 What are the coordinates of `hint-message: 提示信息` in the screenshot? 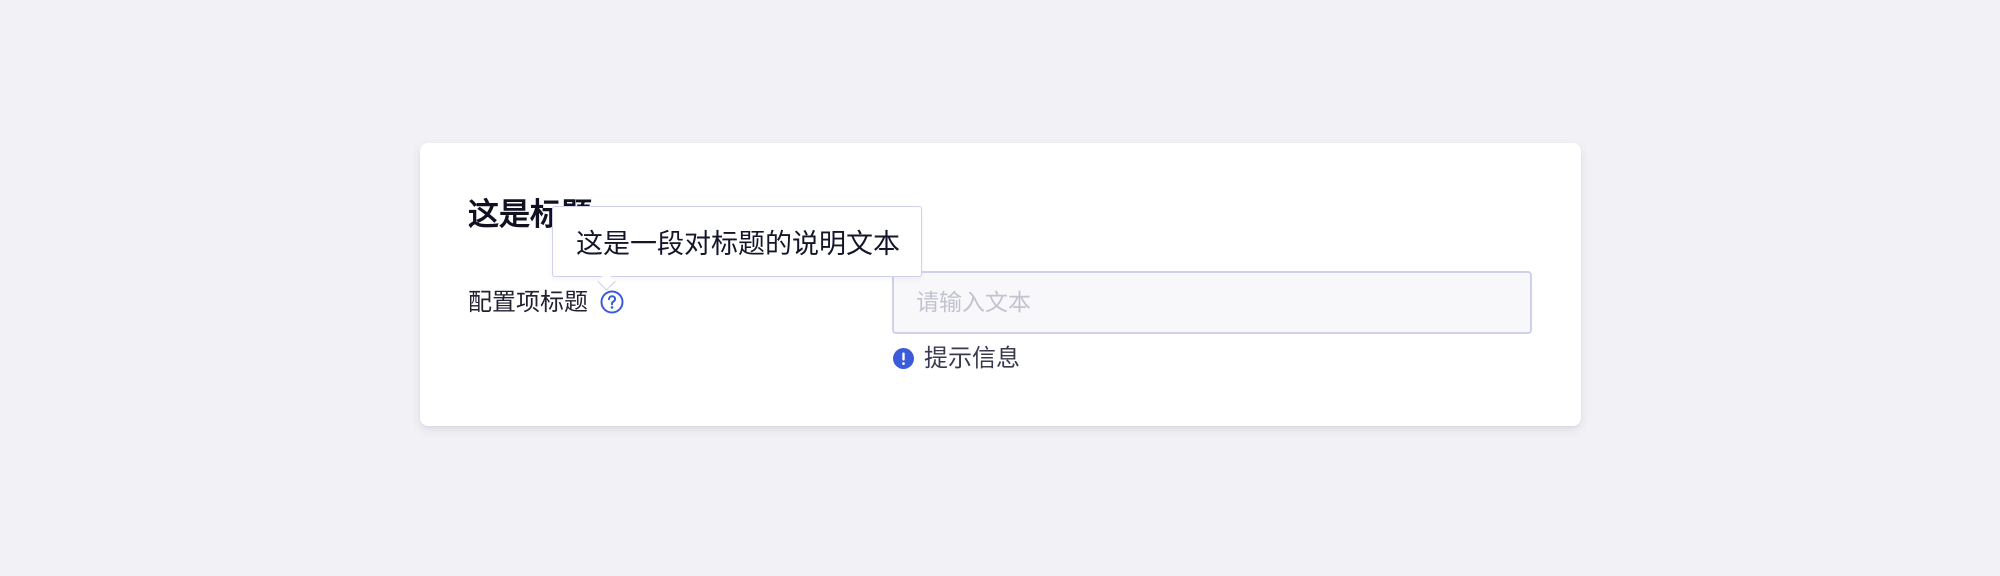 It's located at (956, 358).